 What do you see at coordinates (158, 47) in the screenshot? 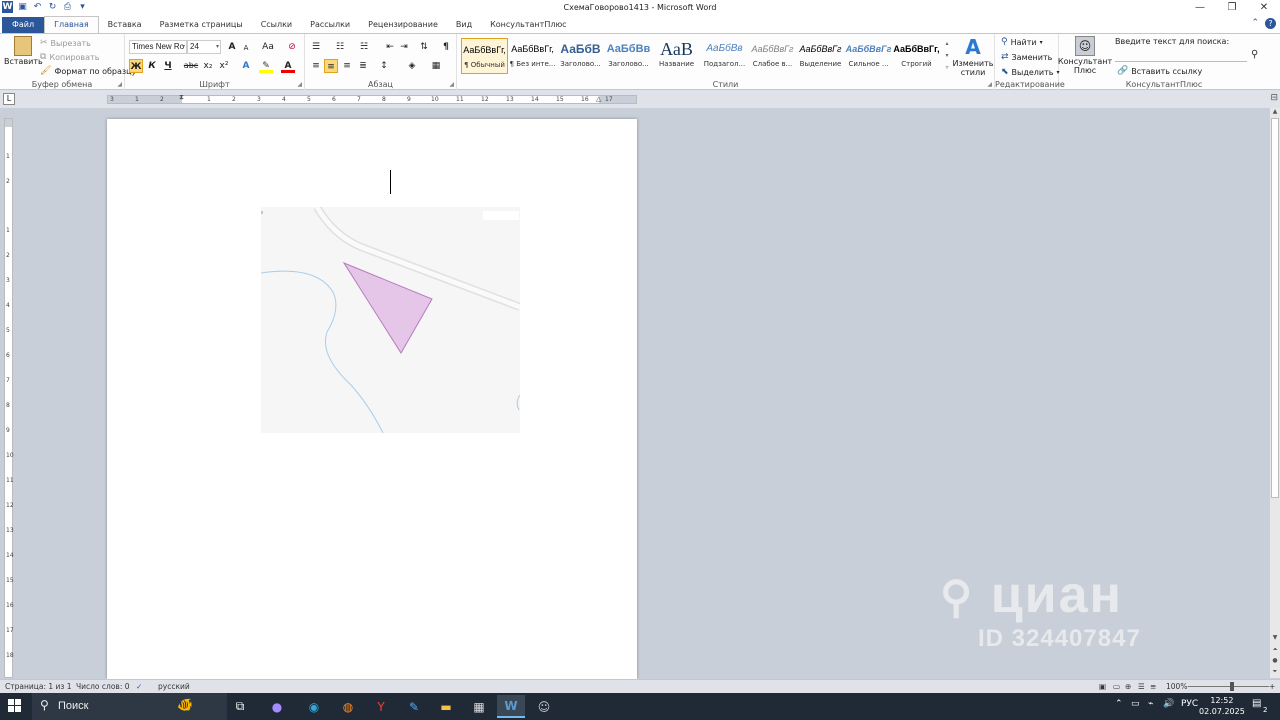
I see `font-name-select: Times New Ro ▾` at bounding box center [158, 47].